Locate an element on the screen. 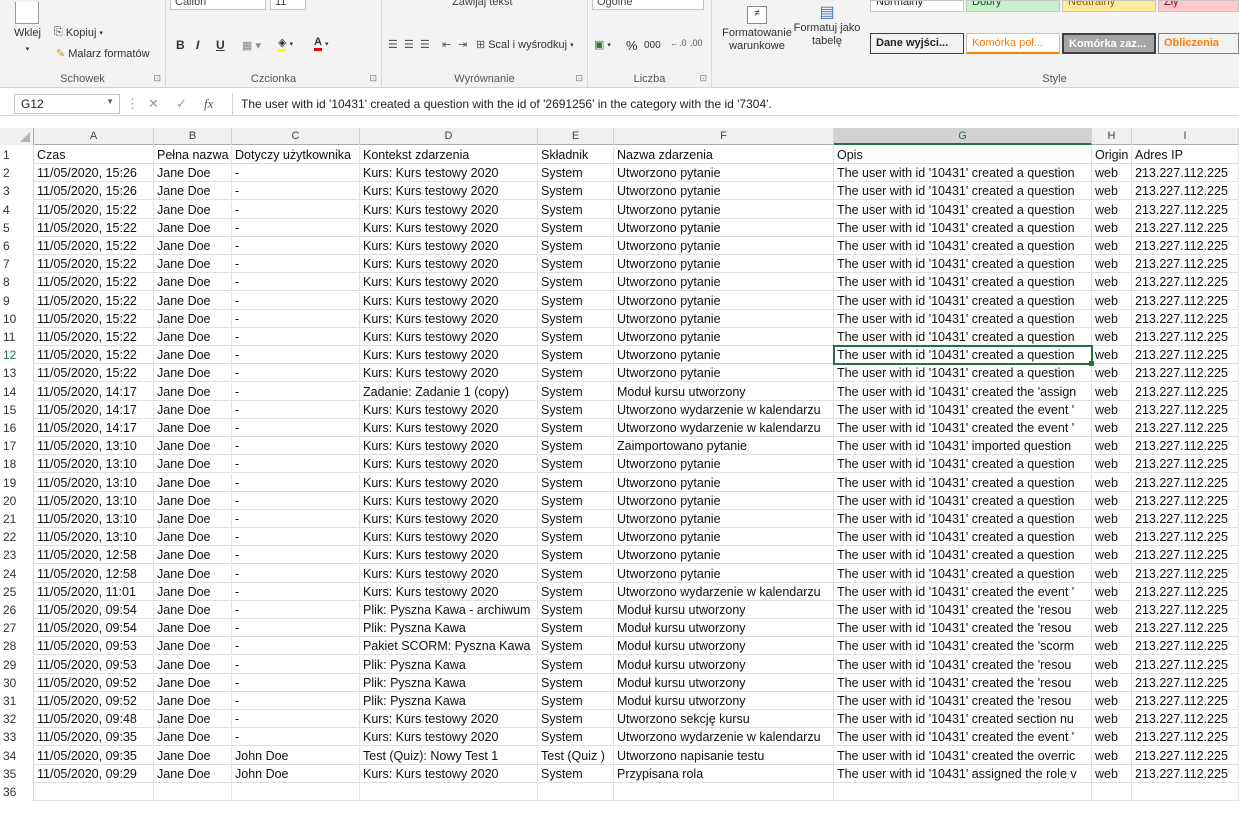 Image resolution: width=1239 pixels, height=825 pixels. row-header: 28 is located at coordinates (17, 646).